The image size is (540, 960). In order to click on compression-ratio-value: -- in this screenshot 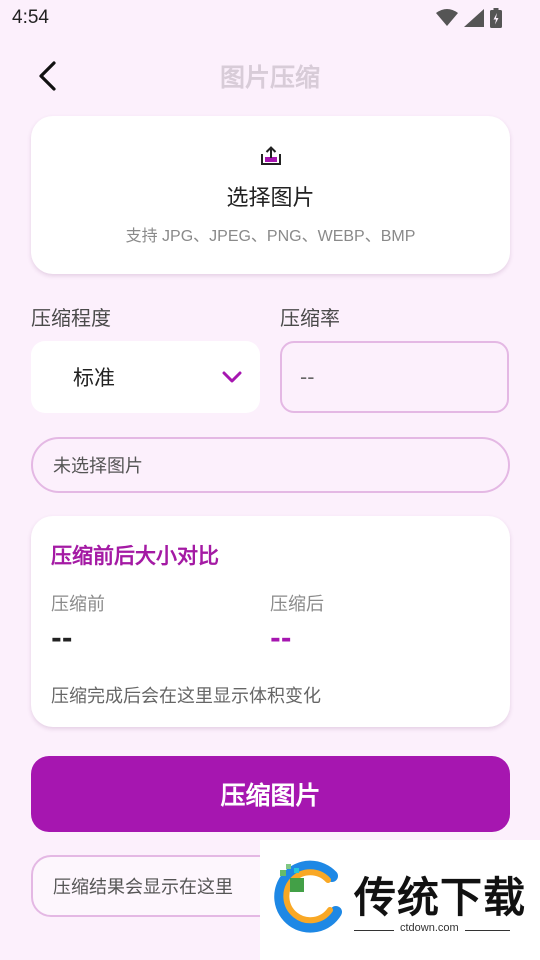, I will do `click(307, 377)`.